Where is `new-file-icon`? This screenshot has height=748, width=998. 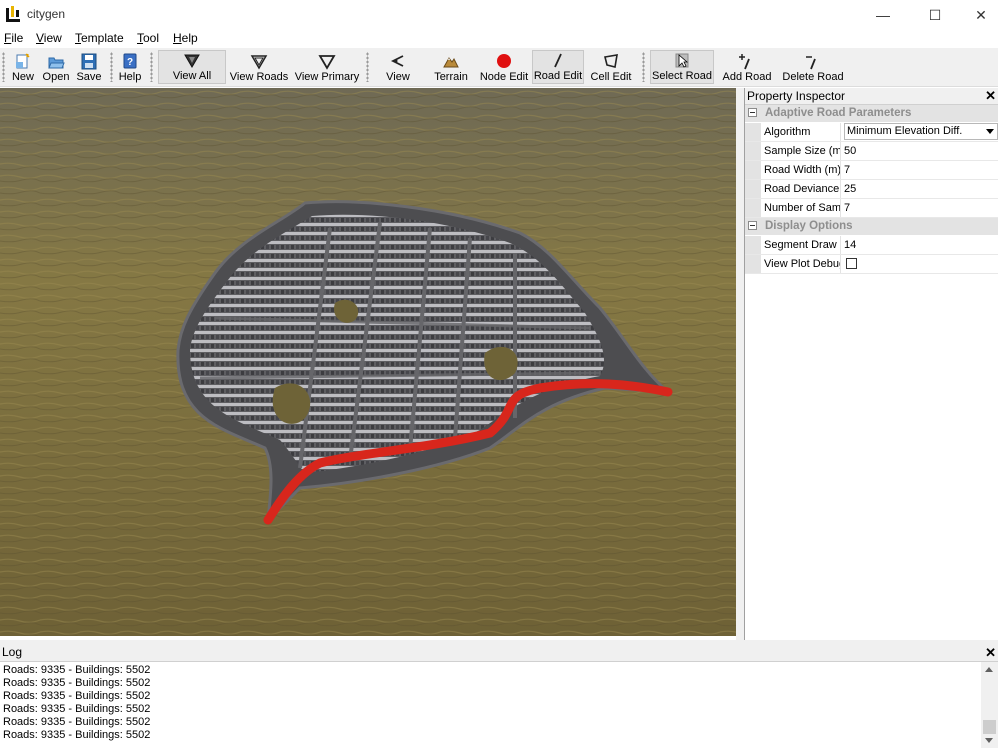
new-file-icon is located at coordinates (23, 61).